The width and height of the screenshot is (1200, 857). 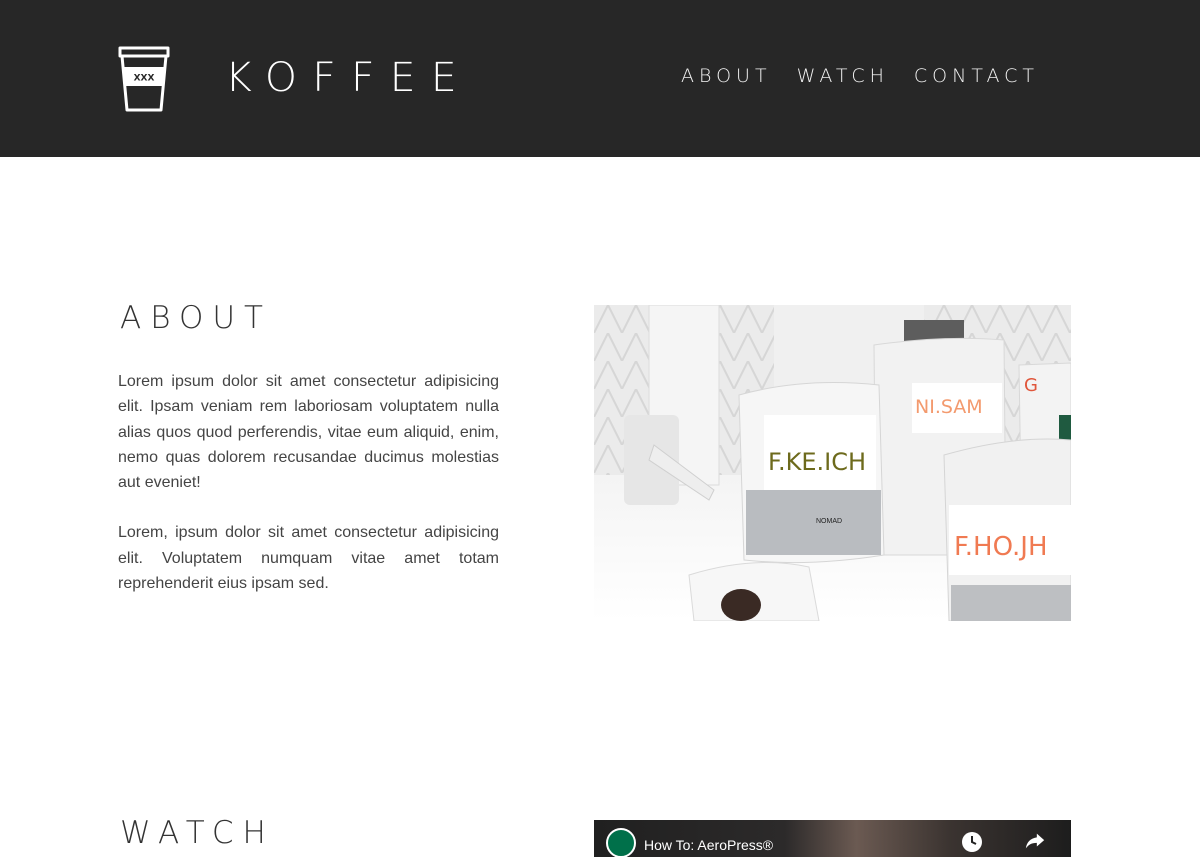 I want to click on about-heading: ABOUT, so click(x=196, y=318).